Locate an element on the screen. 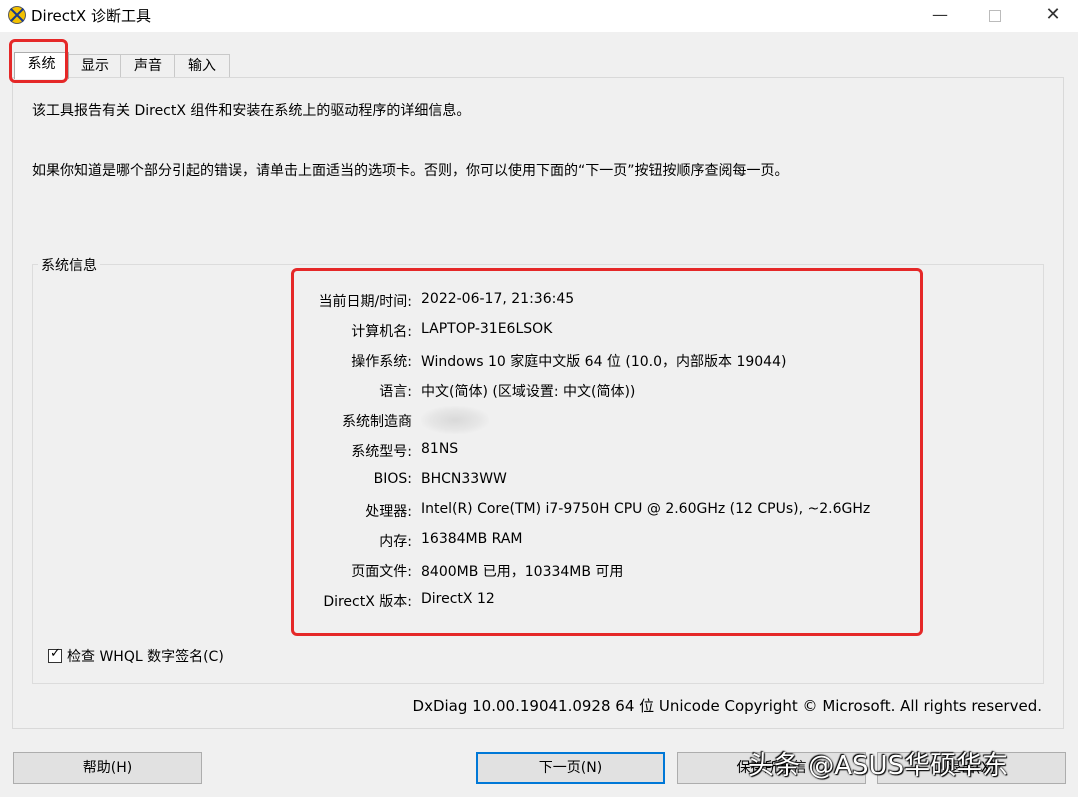 Image resolution: width=1078 pixels, height=797 pixels. blurred-manufacturer is located at coordinates (455, 420).